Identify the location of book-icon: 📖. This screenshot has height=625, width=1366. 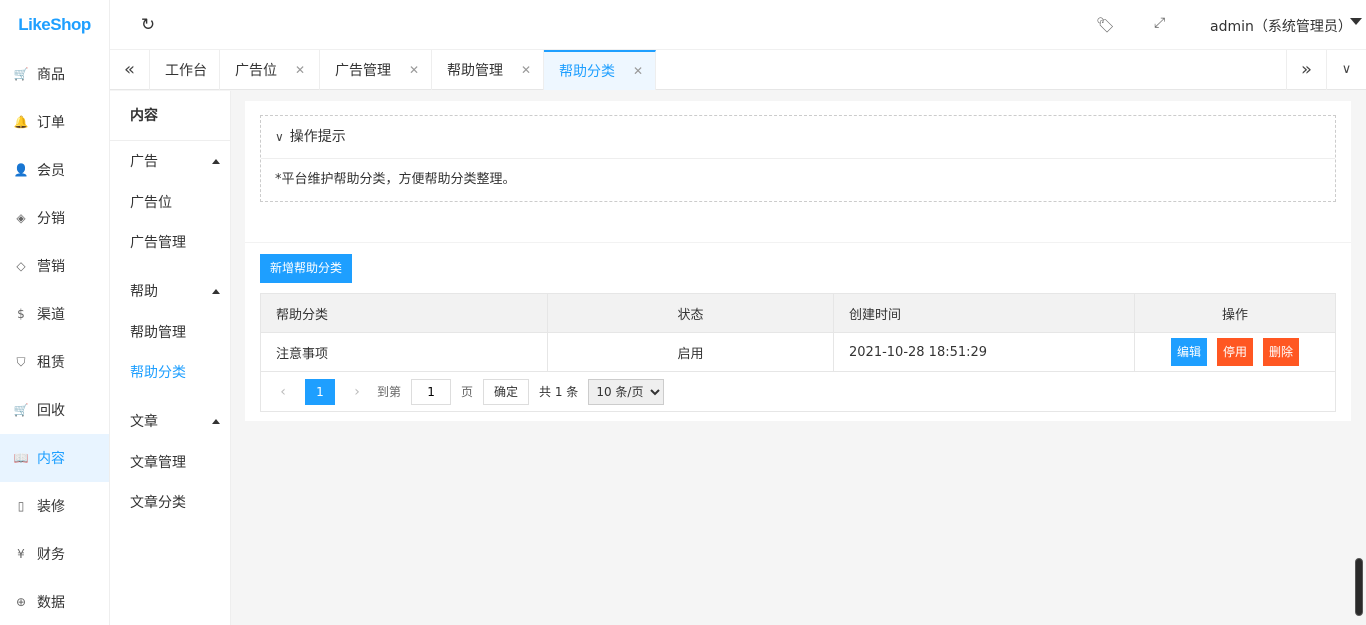
(21, 458).